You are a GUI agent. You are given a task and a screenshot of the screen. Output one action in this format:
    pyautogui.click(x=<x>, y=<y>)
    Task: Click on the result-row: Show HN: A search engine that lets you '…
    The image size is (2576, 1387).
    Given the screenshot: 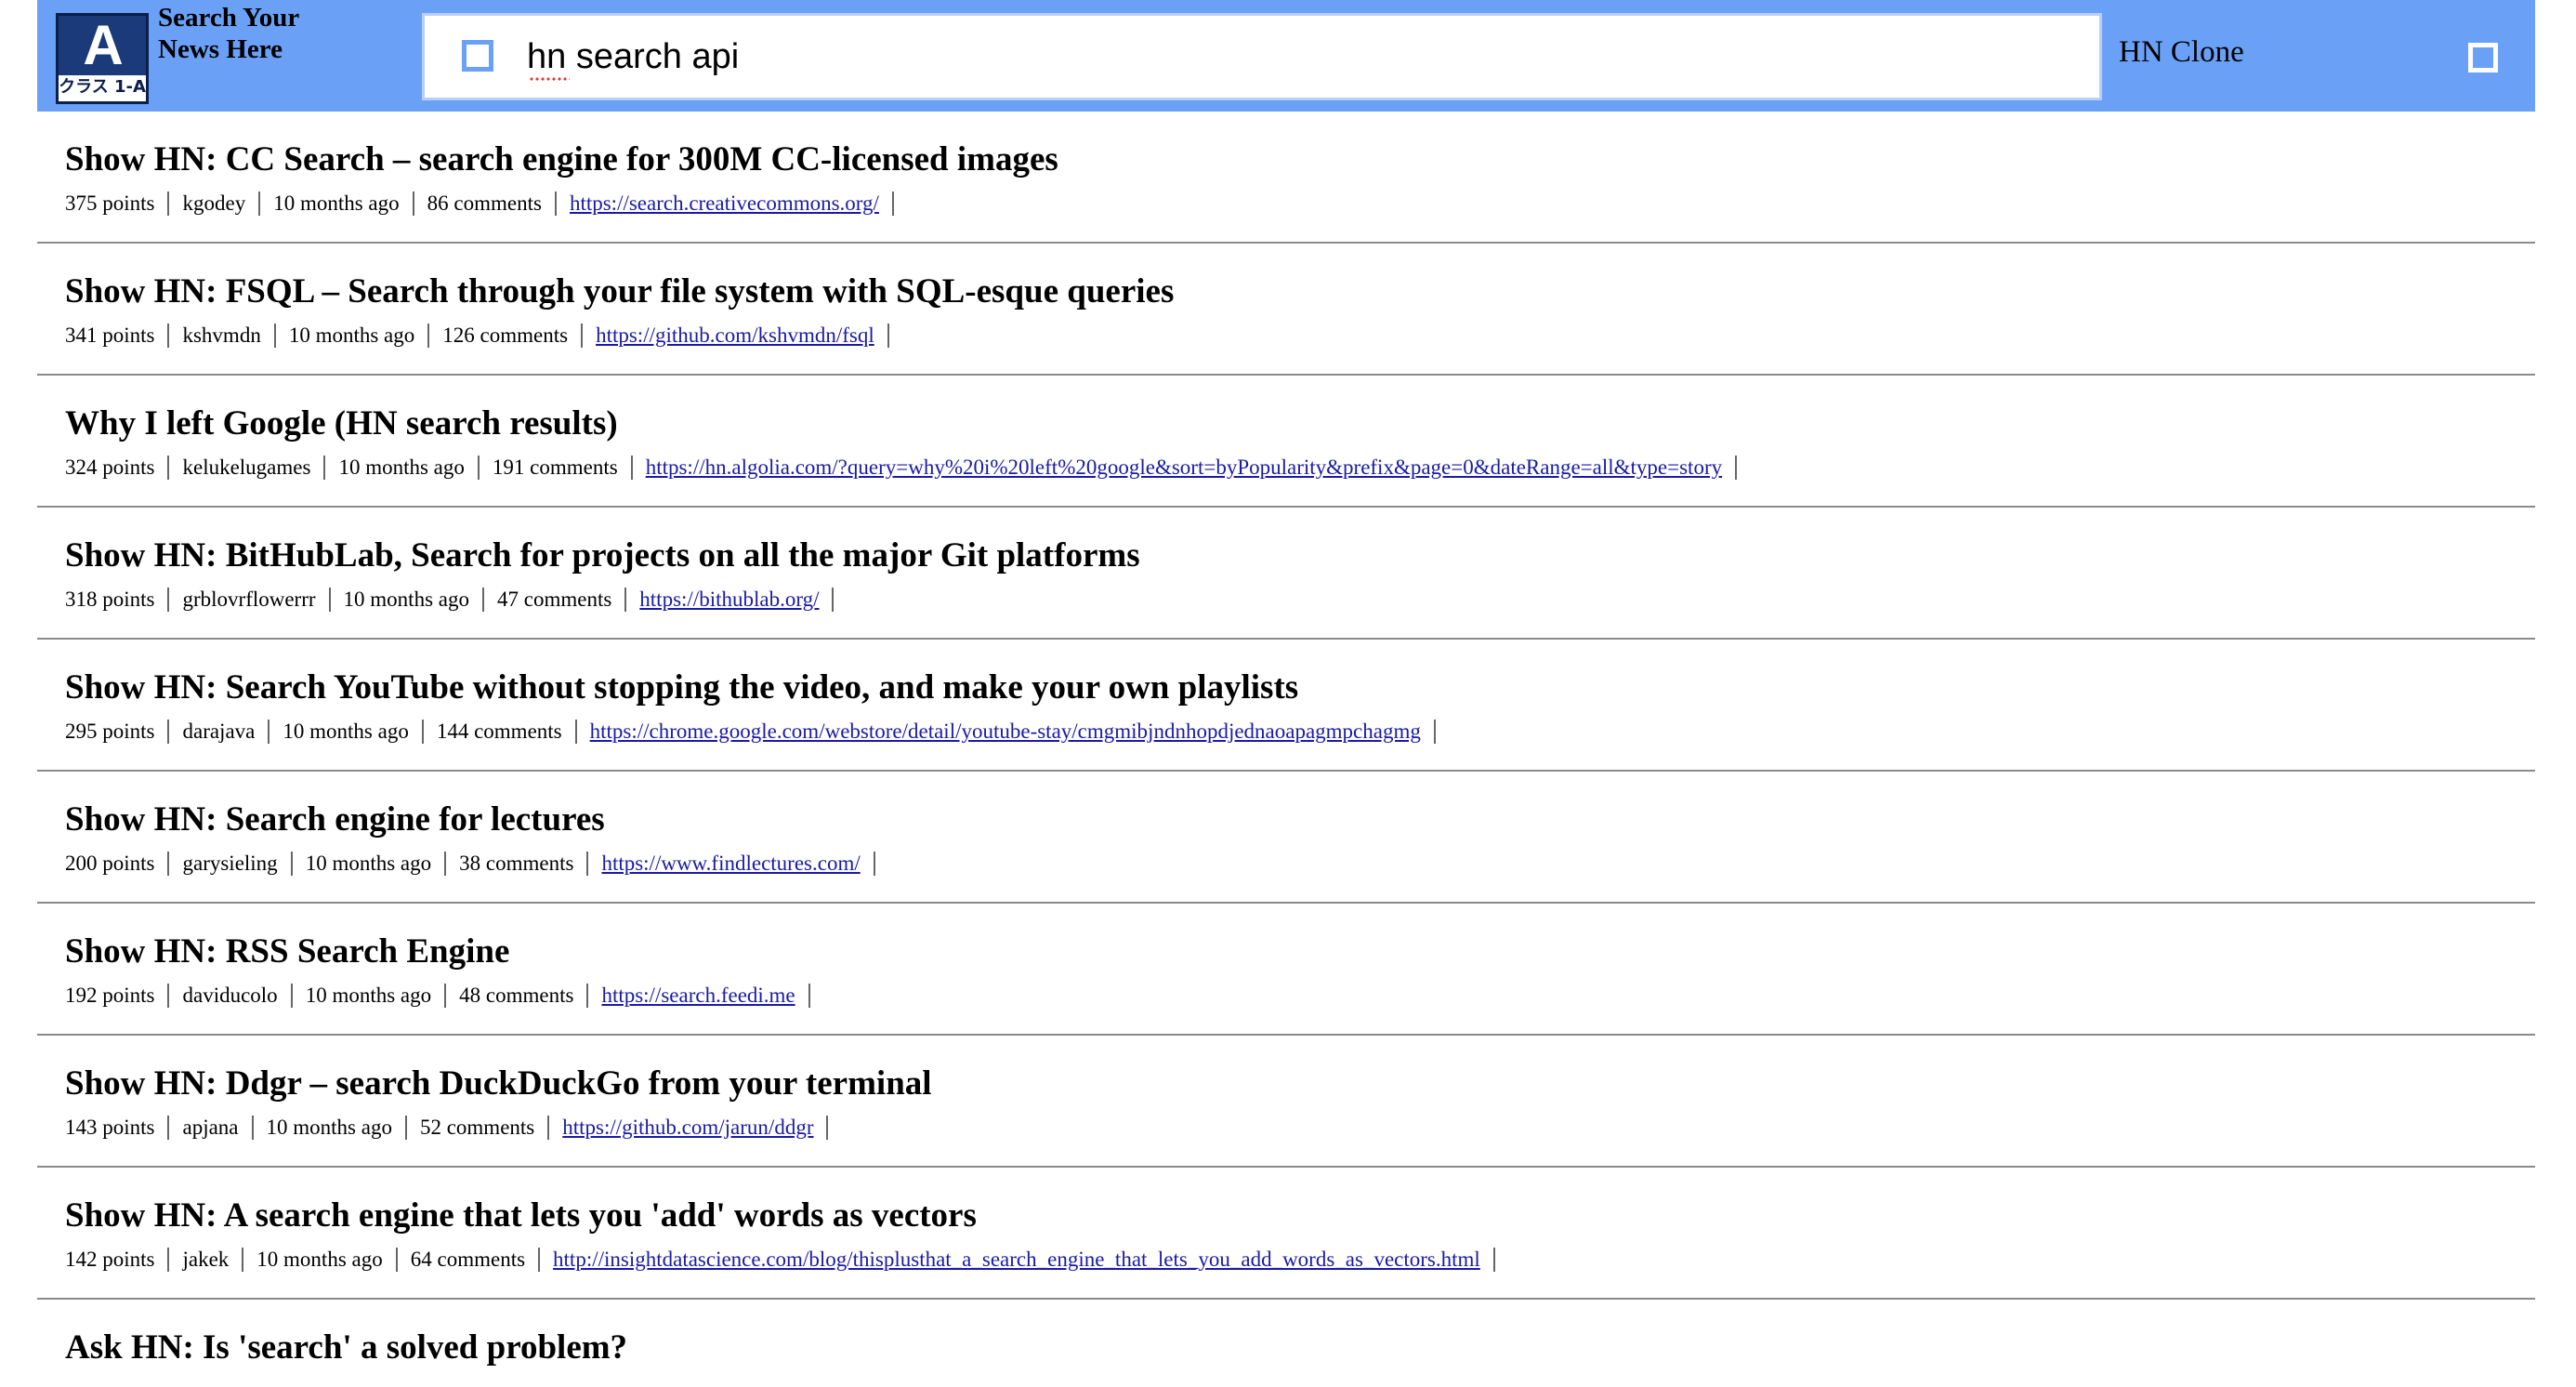 What is the action you would take?
    pyautogui.click(x=1286, y=1234)
    